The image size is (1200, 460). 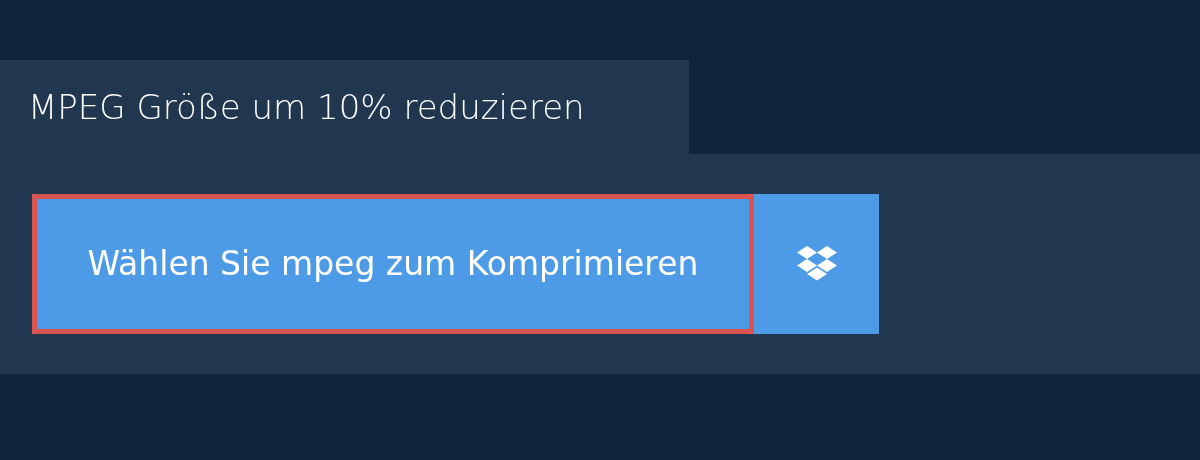 I want to click on boxes-icon, so click(x=816, y=264).